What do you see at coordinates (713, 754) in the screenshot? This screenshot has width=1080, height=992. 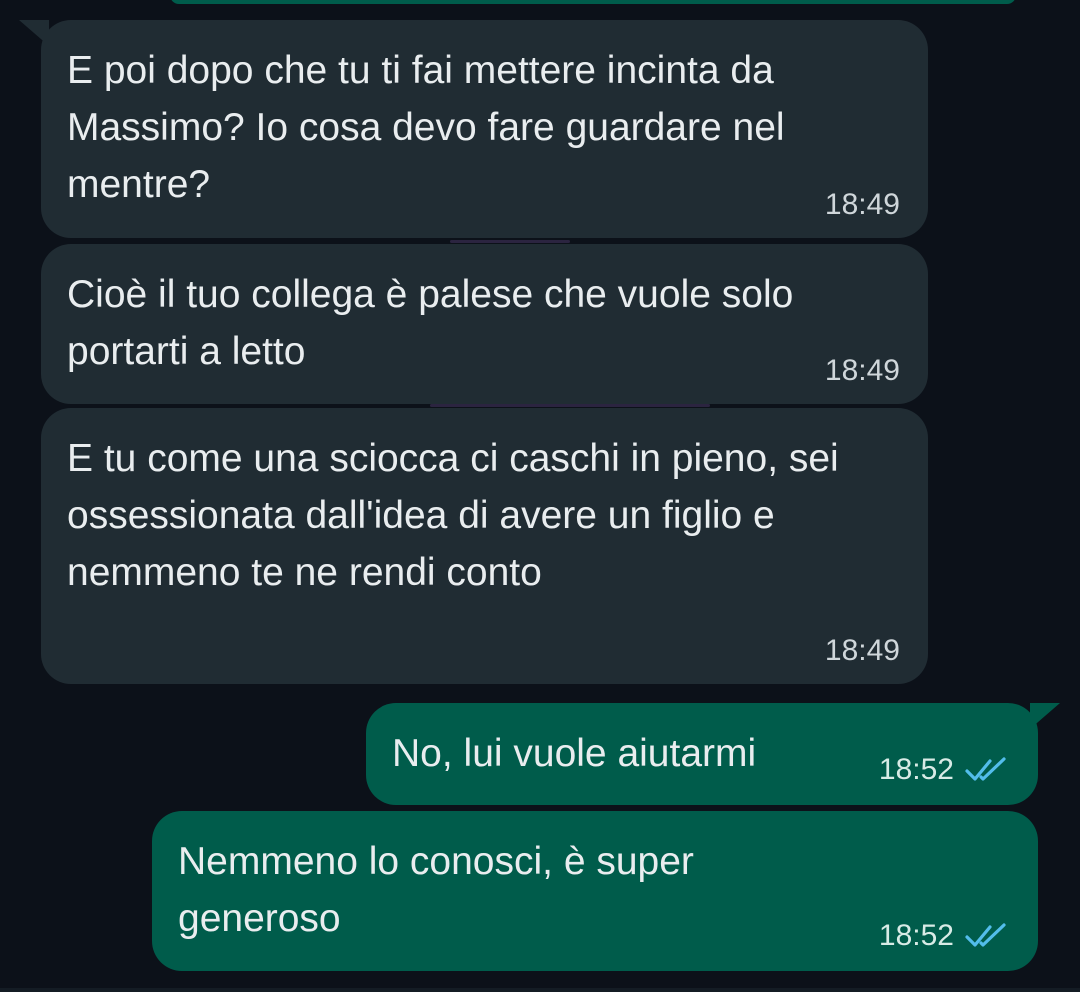 I see `message-bubble-outgoing: No, lui vuole aiutarmi 18:52` at bounding box center [713, 754].